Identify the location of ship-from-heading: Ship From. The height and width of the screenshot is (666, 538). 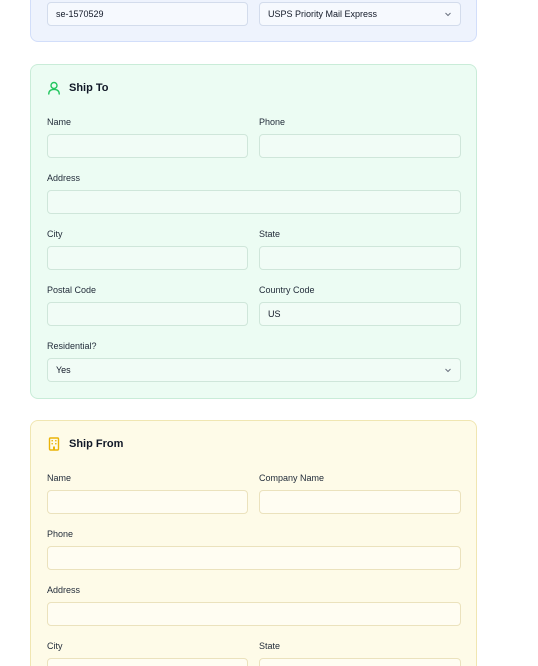
(85, 444).